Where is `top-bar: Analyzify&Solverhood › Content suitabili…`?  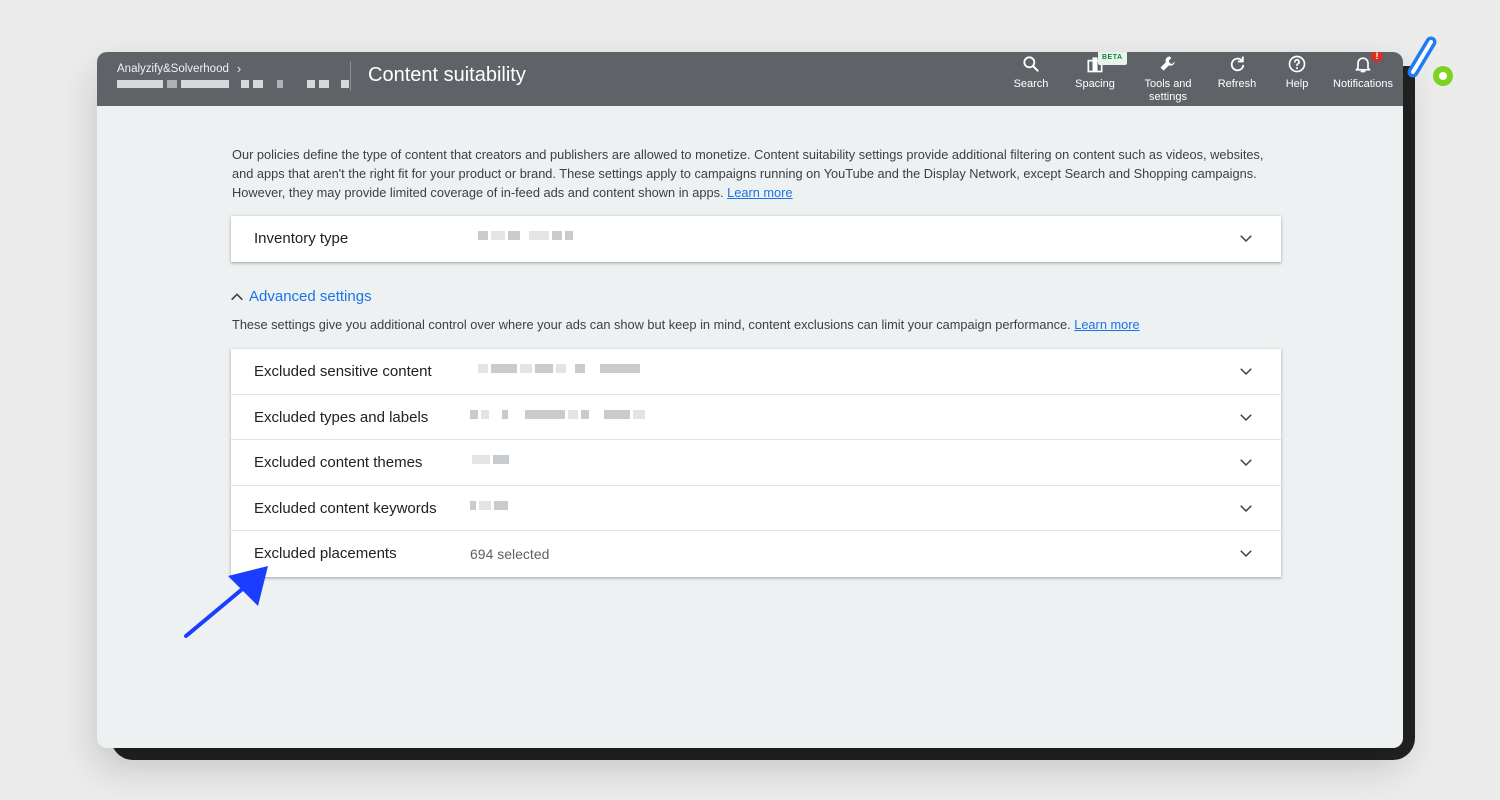
top-bar: Analyzify&Solverhood › Content suitabili… is located at coordinates (750, 79).